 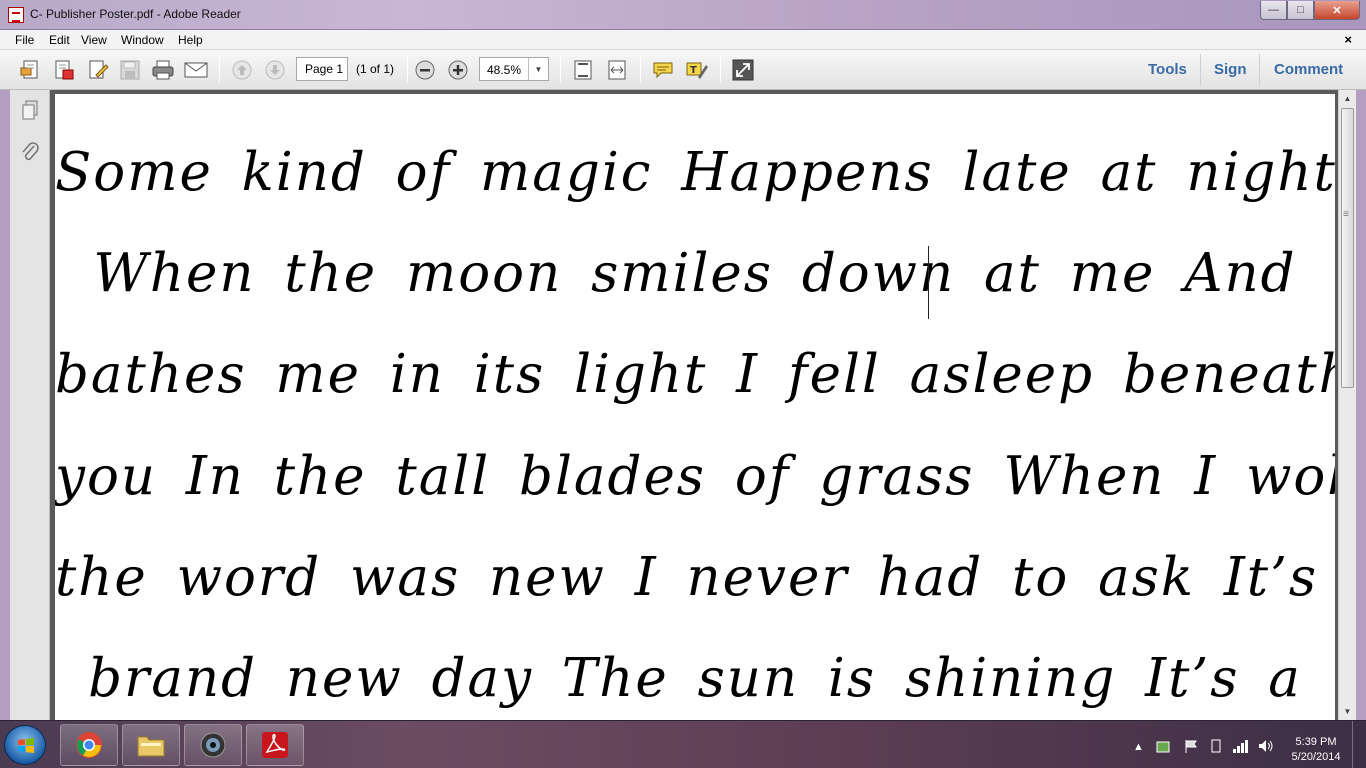 I want to click on menu-window: Window, so click(x=142, y=40).